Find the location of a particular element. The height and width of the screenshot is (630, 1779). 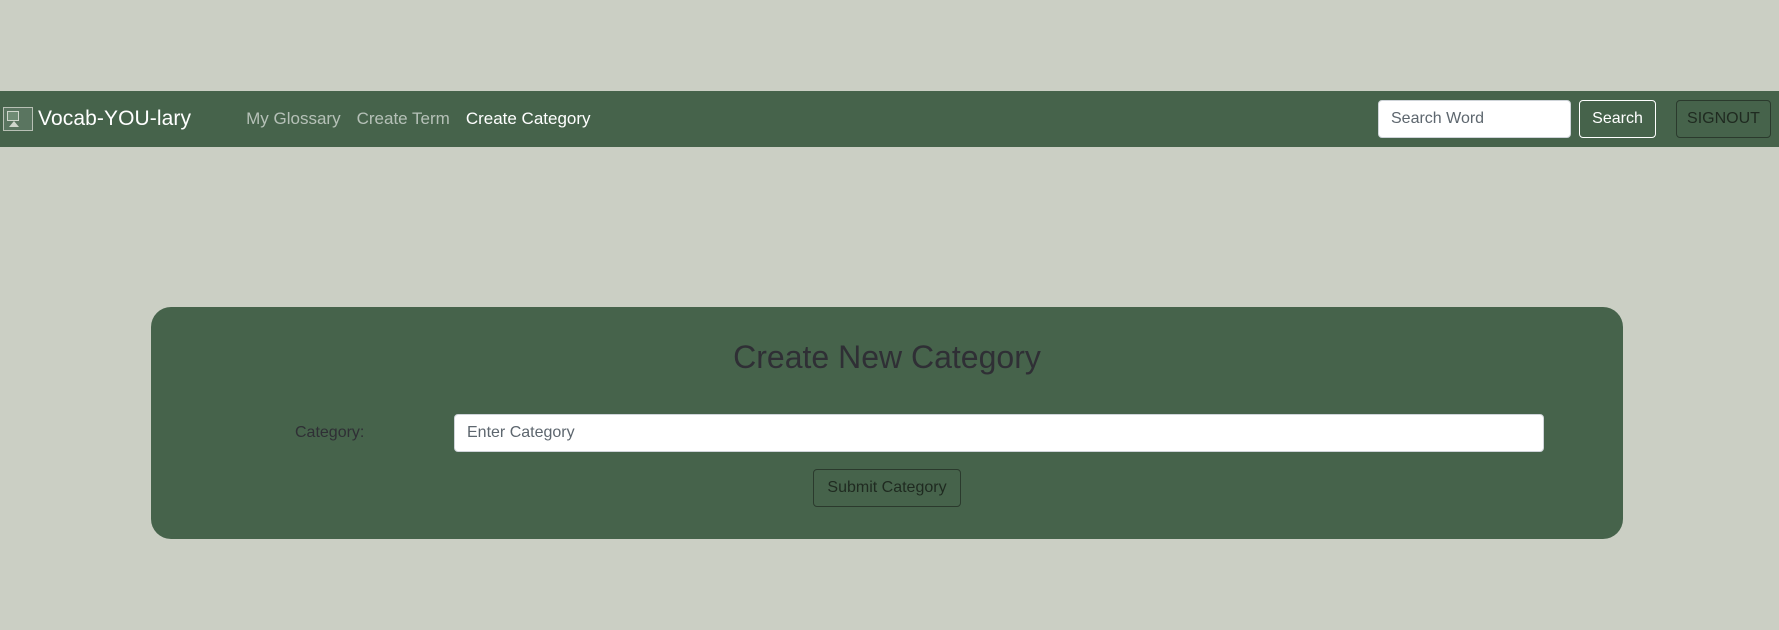

category-form-row: Category: is located at coordinates (887, 433).